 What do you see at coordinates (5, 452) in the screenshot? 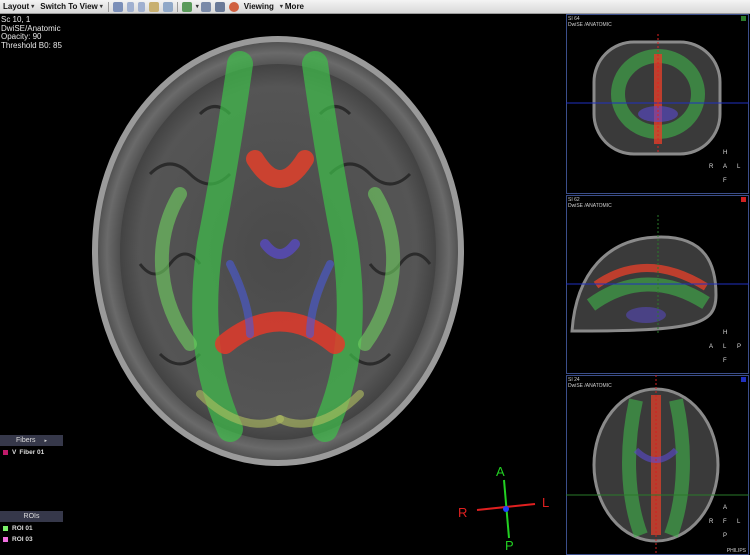
I see `fiber-color-swatch` at bounding box center [5, 452].